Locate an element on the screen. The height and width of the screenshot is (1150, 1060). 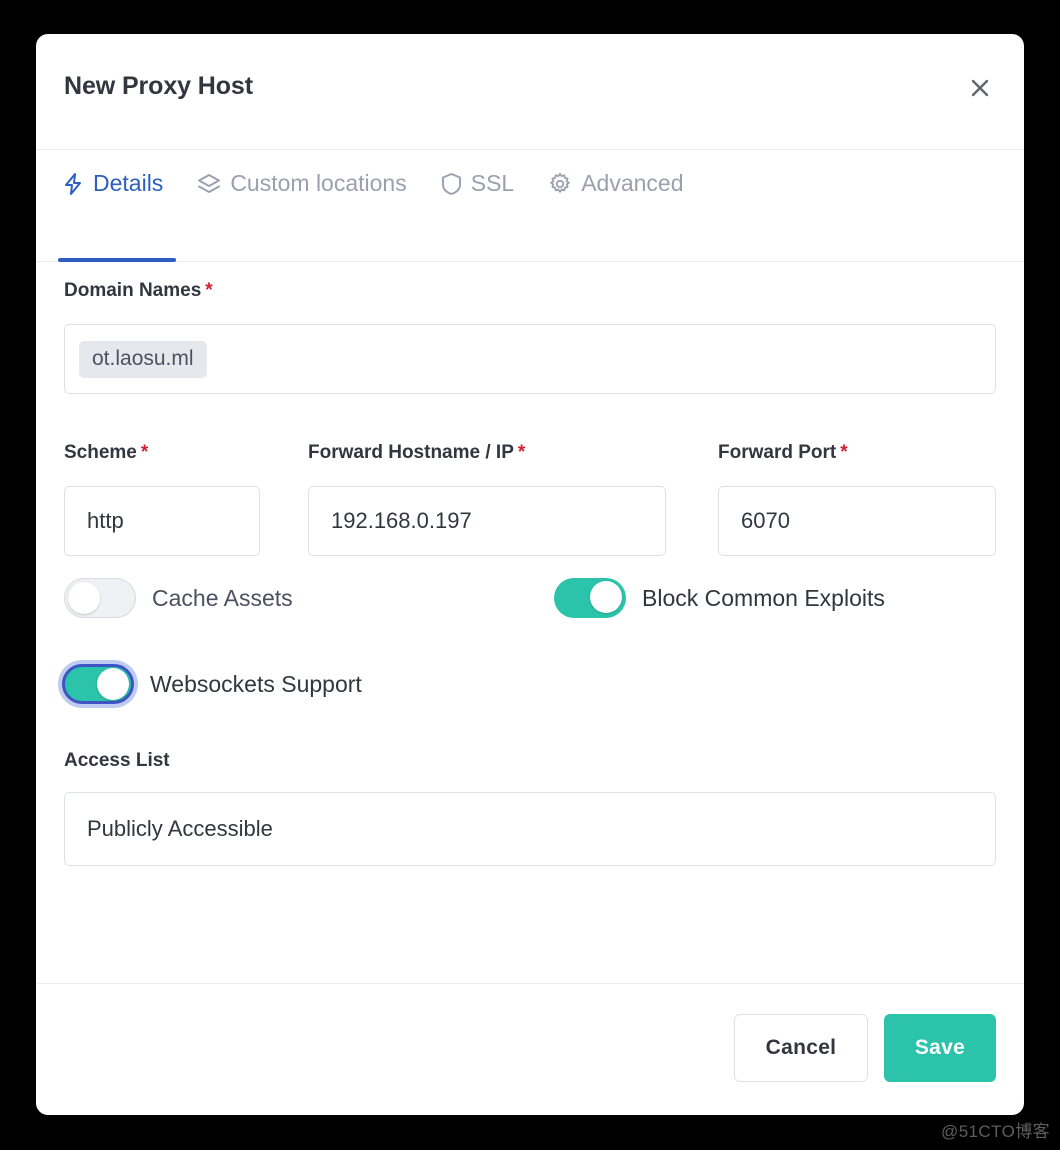
scheme-select: http is located at coordinates (162, 521).